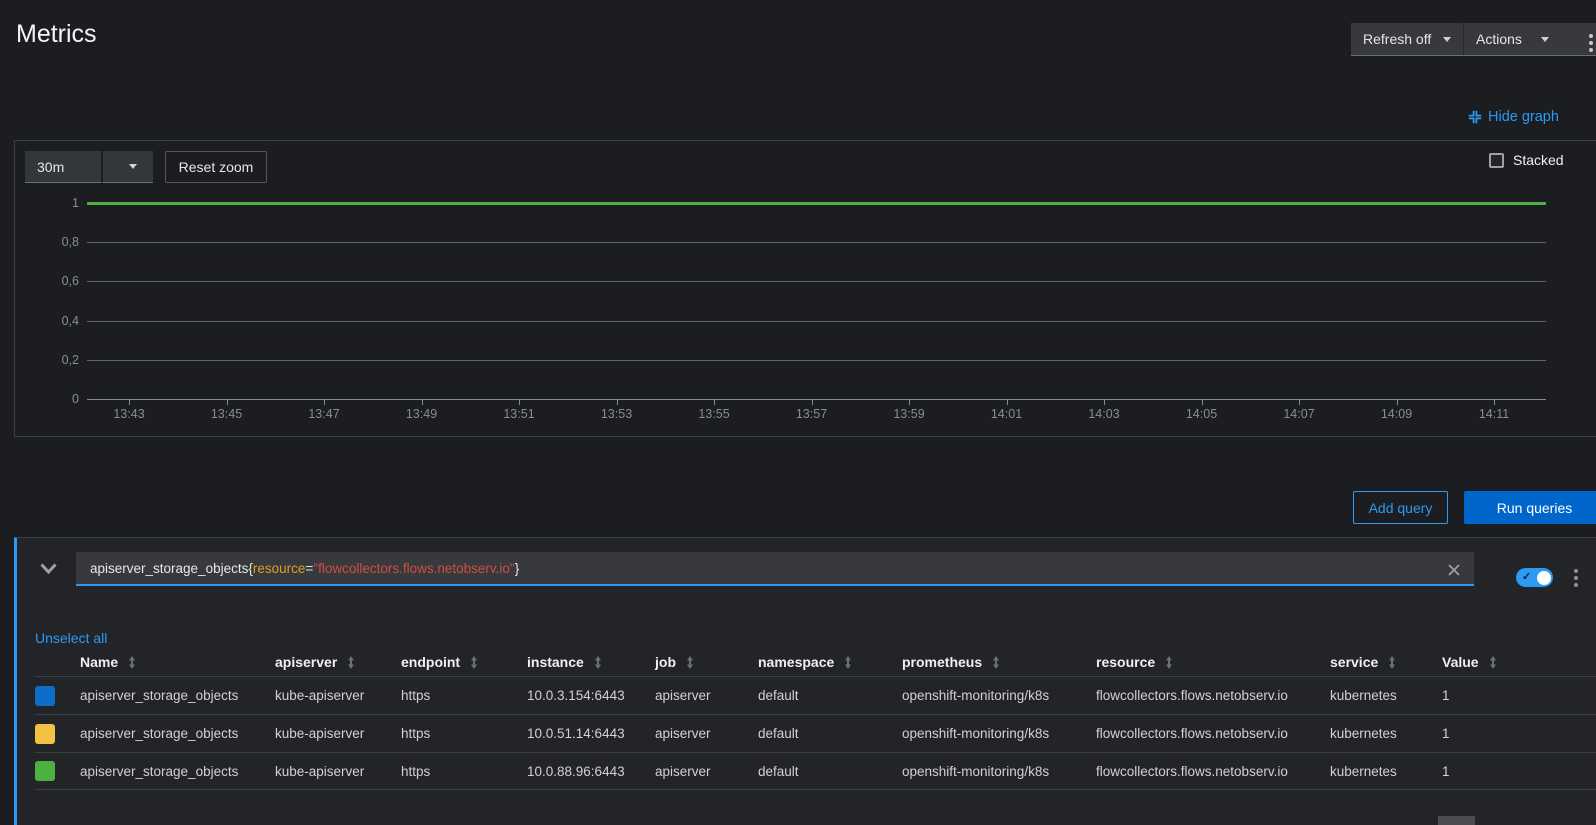 Image resolution: width=1596 pixels, height=825 pixels. What do you see at coordinates (1354, 662) in the screenshot?
I see `column-header-label: service` at bounding box center [1354, 662].